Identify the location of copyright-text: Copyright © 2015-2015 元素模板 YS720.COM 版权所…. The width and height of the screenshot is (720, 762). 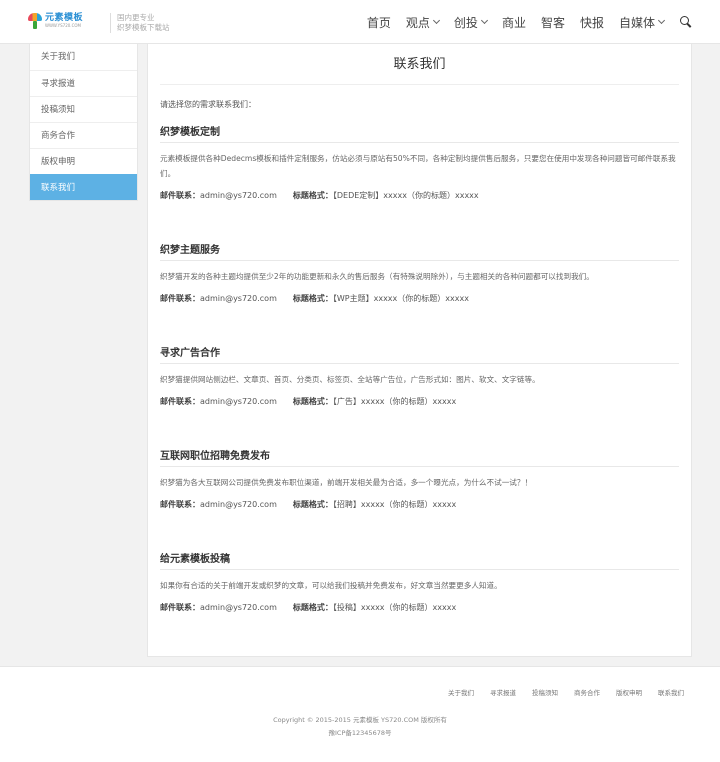
(360, 720).